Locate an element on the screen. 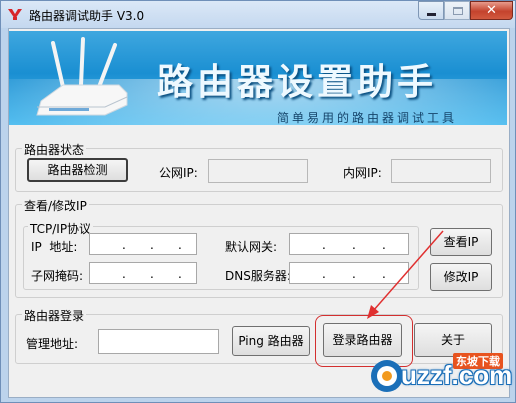  ping-router-button: Ping 路由器 is located at coordinates (271, 341).